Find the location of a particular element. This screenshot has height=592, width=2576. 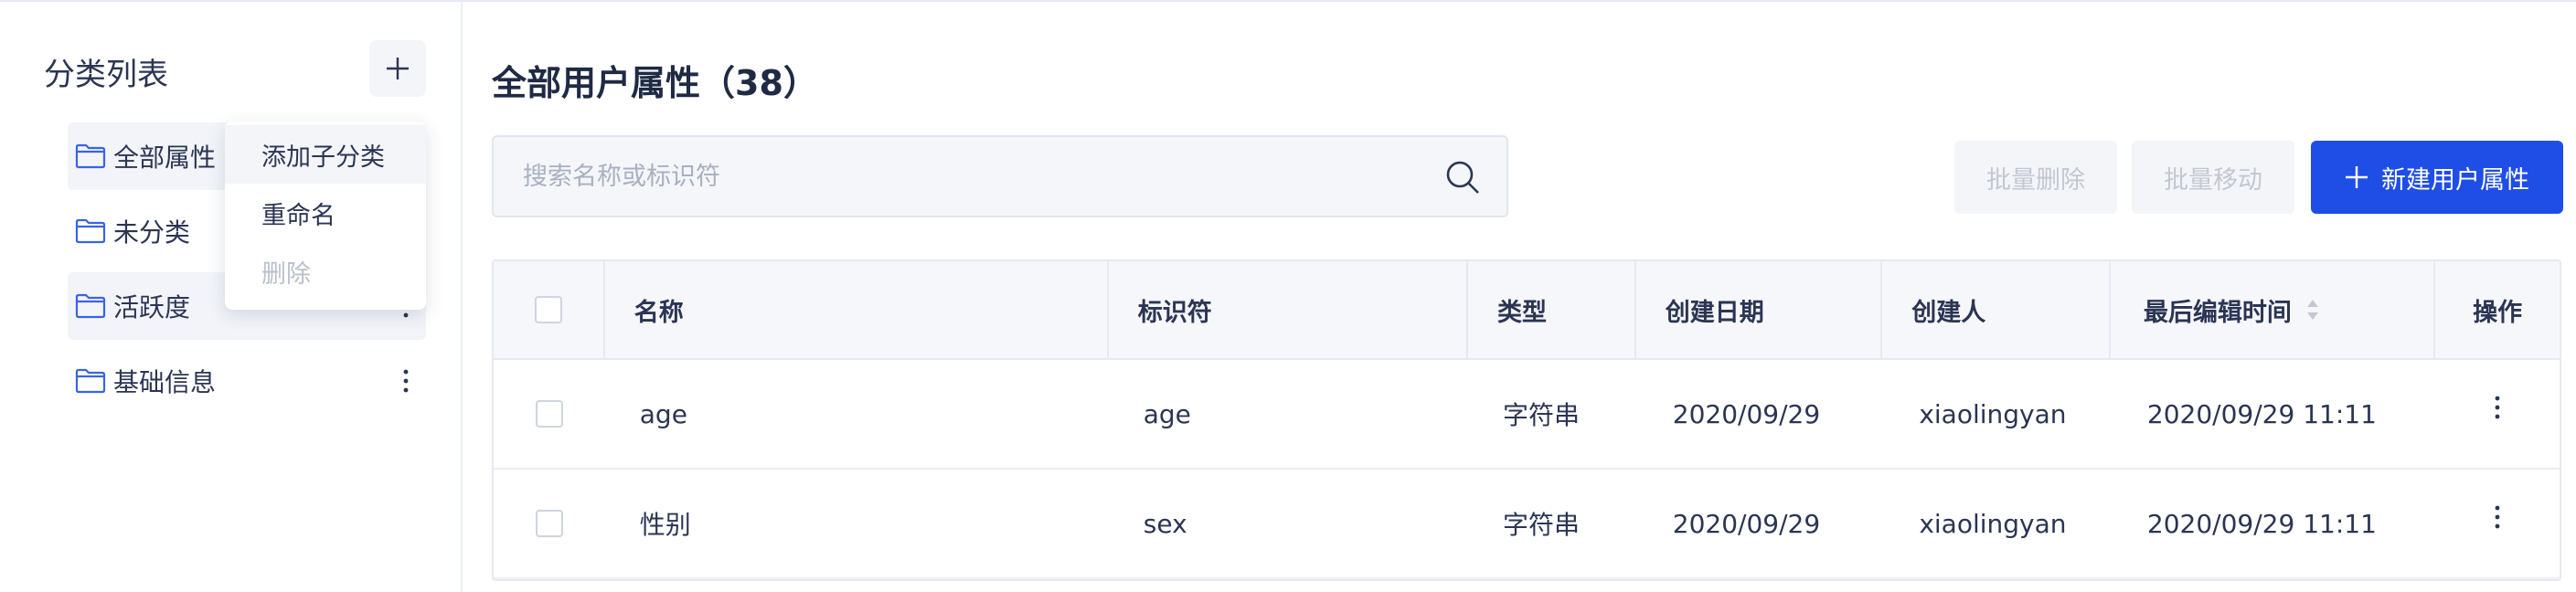

category-label: 基础信息 is located at coordinates (165, 382).